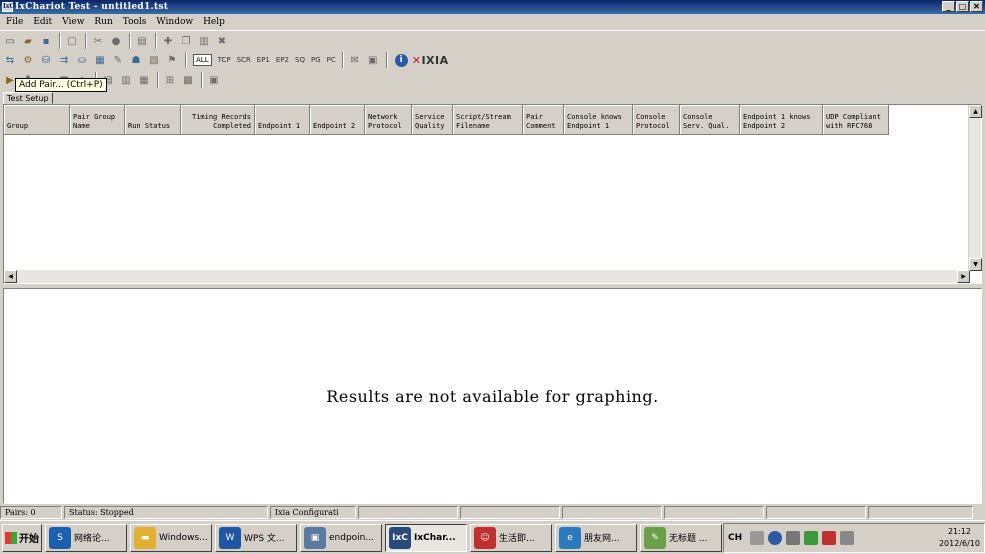 The height and width of the screenshot is (554, 985). I want to click on column-header: Endpoint 1 knows Endpoint 2, so click(781, 120).